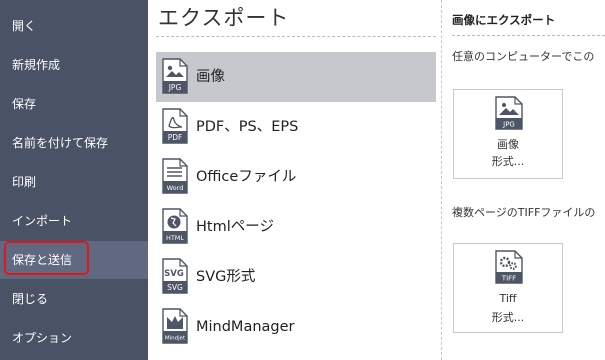 The image size is (605, 360). What do you see at coordinates (296, 327) in the screenshot?
I see `export-item-mindmanager: Mindjet MindManager` at bounding box center [296, 327].